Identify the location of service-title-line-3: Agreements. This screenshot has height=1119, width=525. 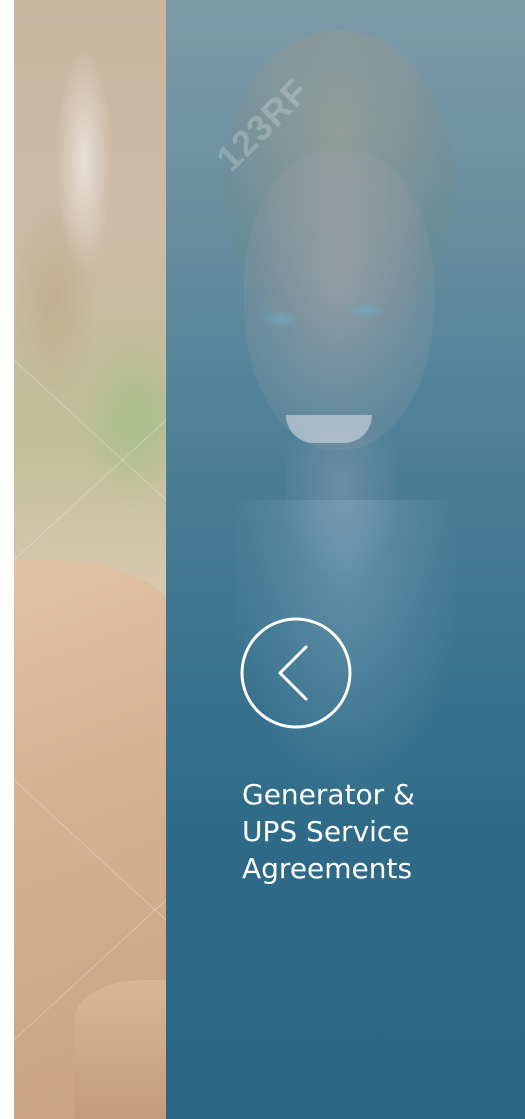
(327, 868).